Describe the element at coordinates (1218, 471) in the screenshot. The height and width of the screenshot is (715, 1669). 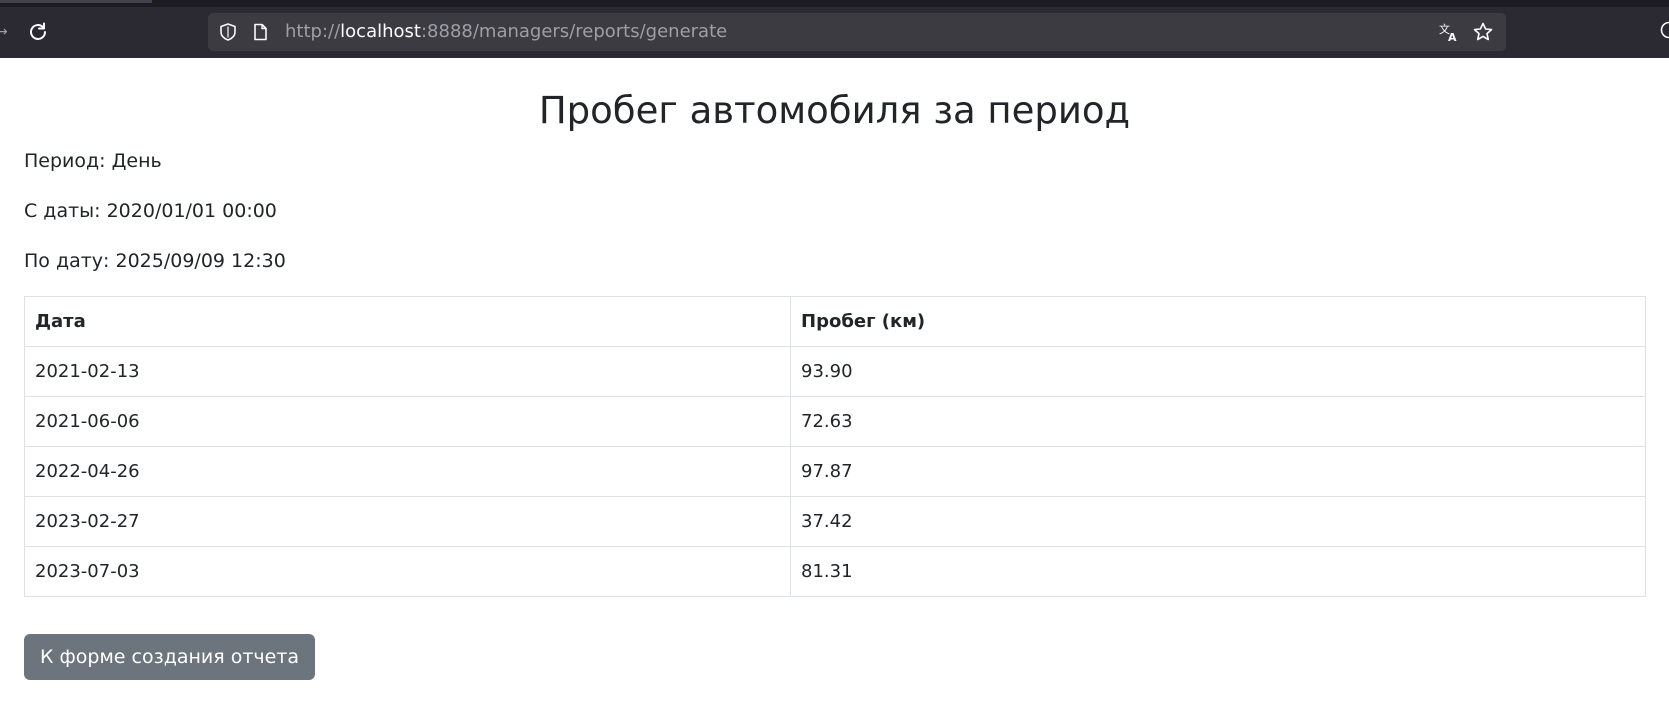
I see `cell-mileage: 97.87` at that location.